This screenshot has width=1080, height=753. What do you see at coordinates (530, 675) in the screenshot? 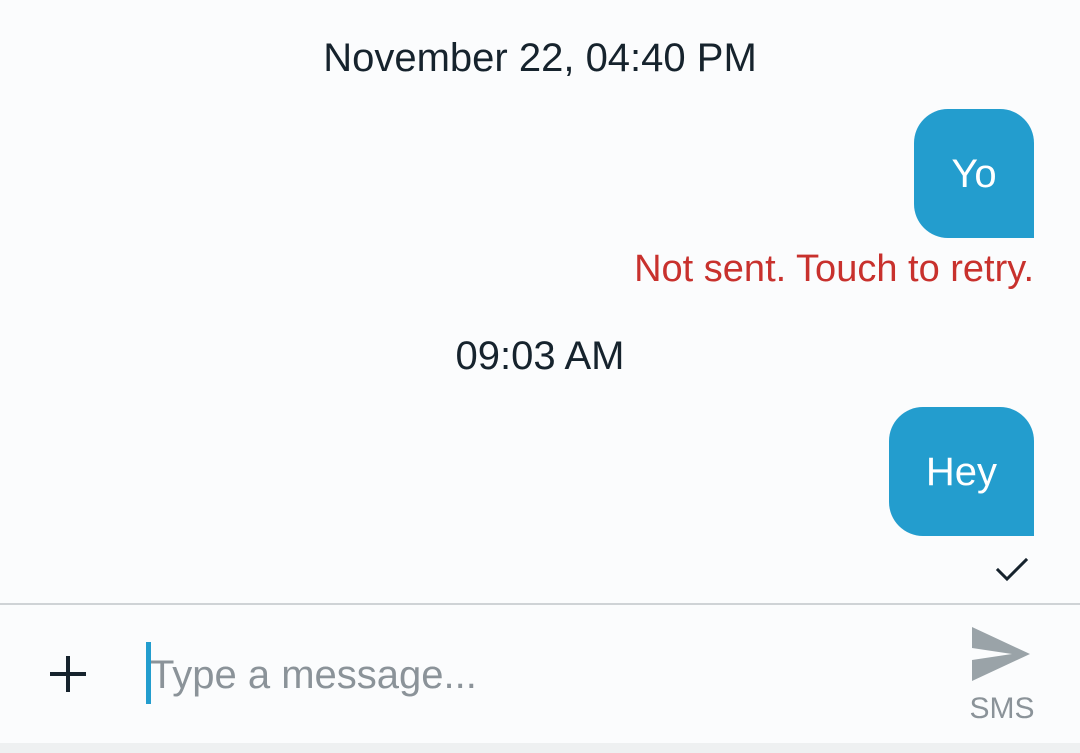
I see `message-input` at bounding box center [530, 675].